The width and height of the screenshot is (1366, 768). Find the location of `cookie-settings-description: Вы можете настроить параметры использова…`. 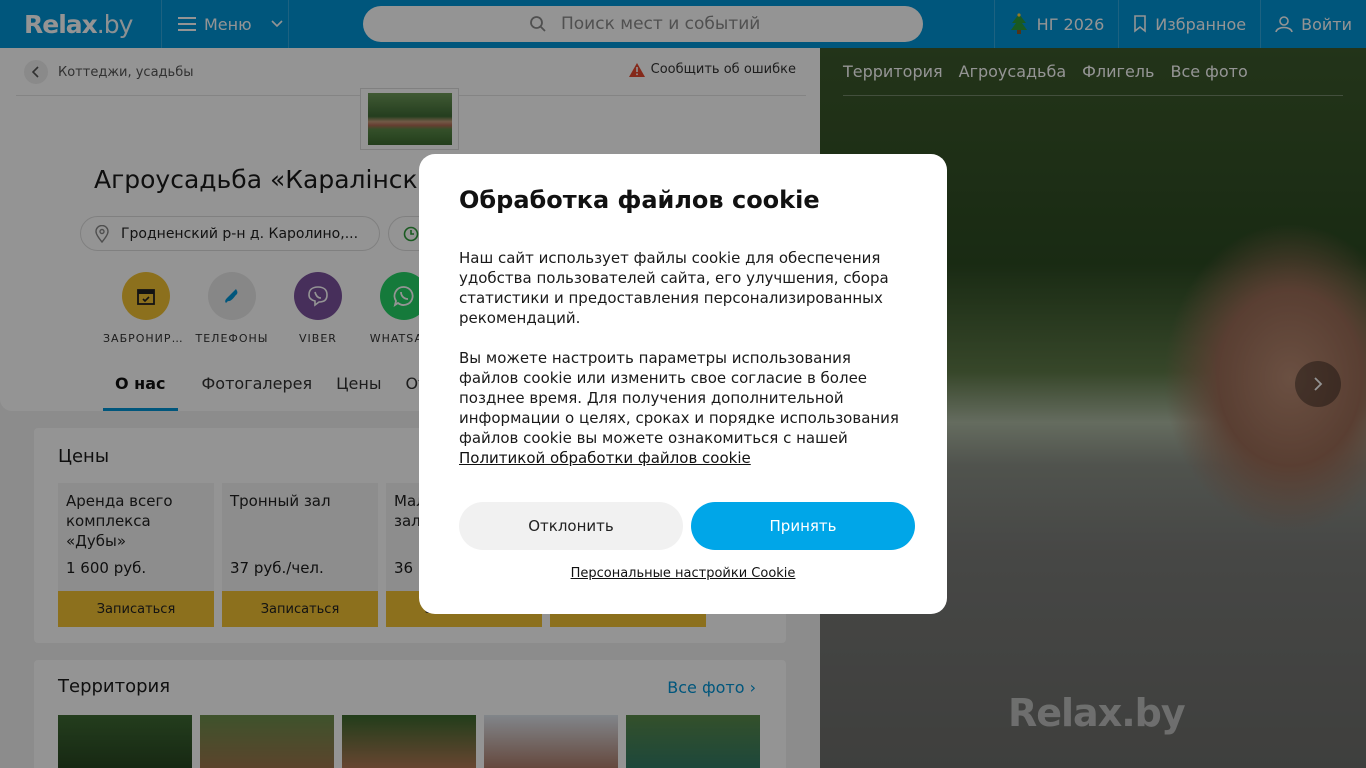

cookie-settings-description: Вы можете настроить параметры использова… is located at coordinates (683, 408).